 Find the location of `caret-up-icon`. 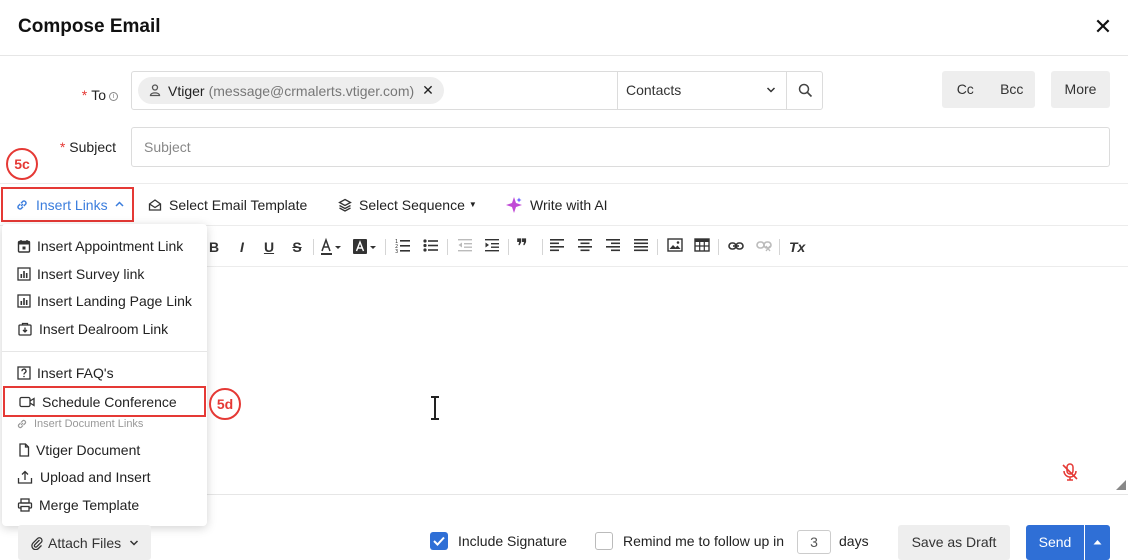

caret-up-icon is located at coordinates (1097, 542).